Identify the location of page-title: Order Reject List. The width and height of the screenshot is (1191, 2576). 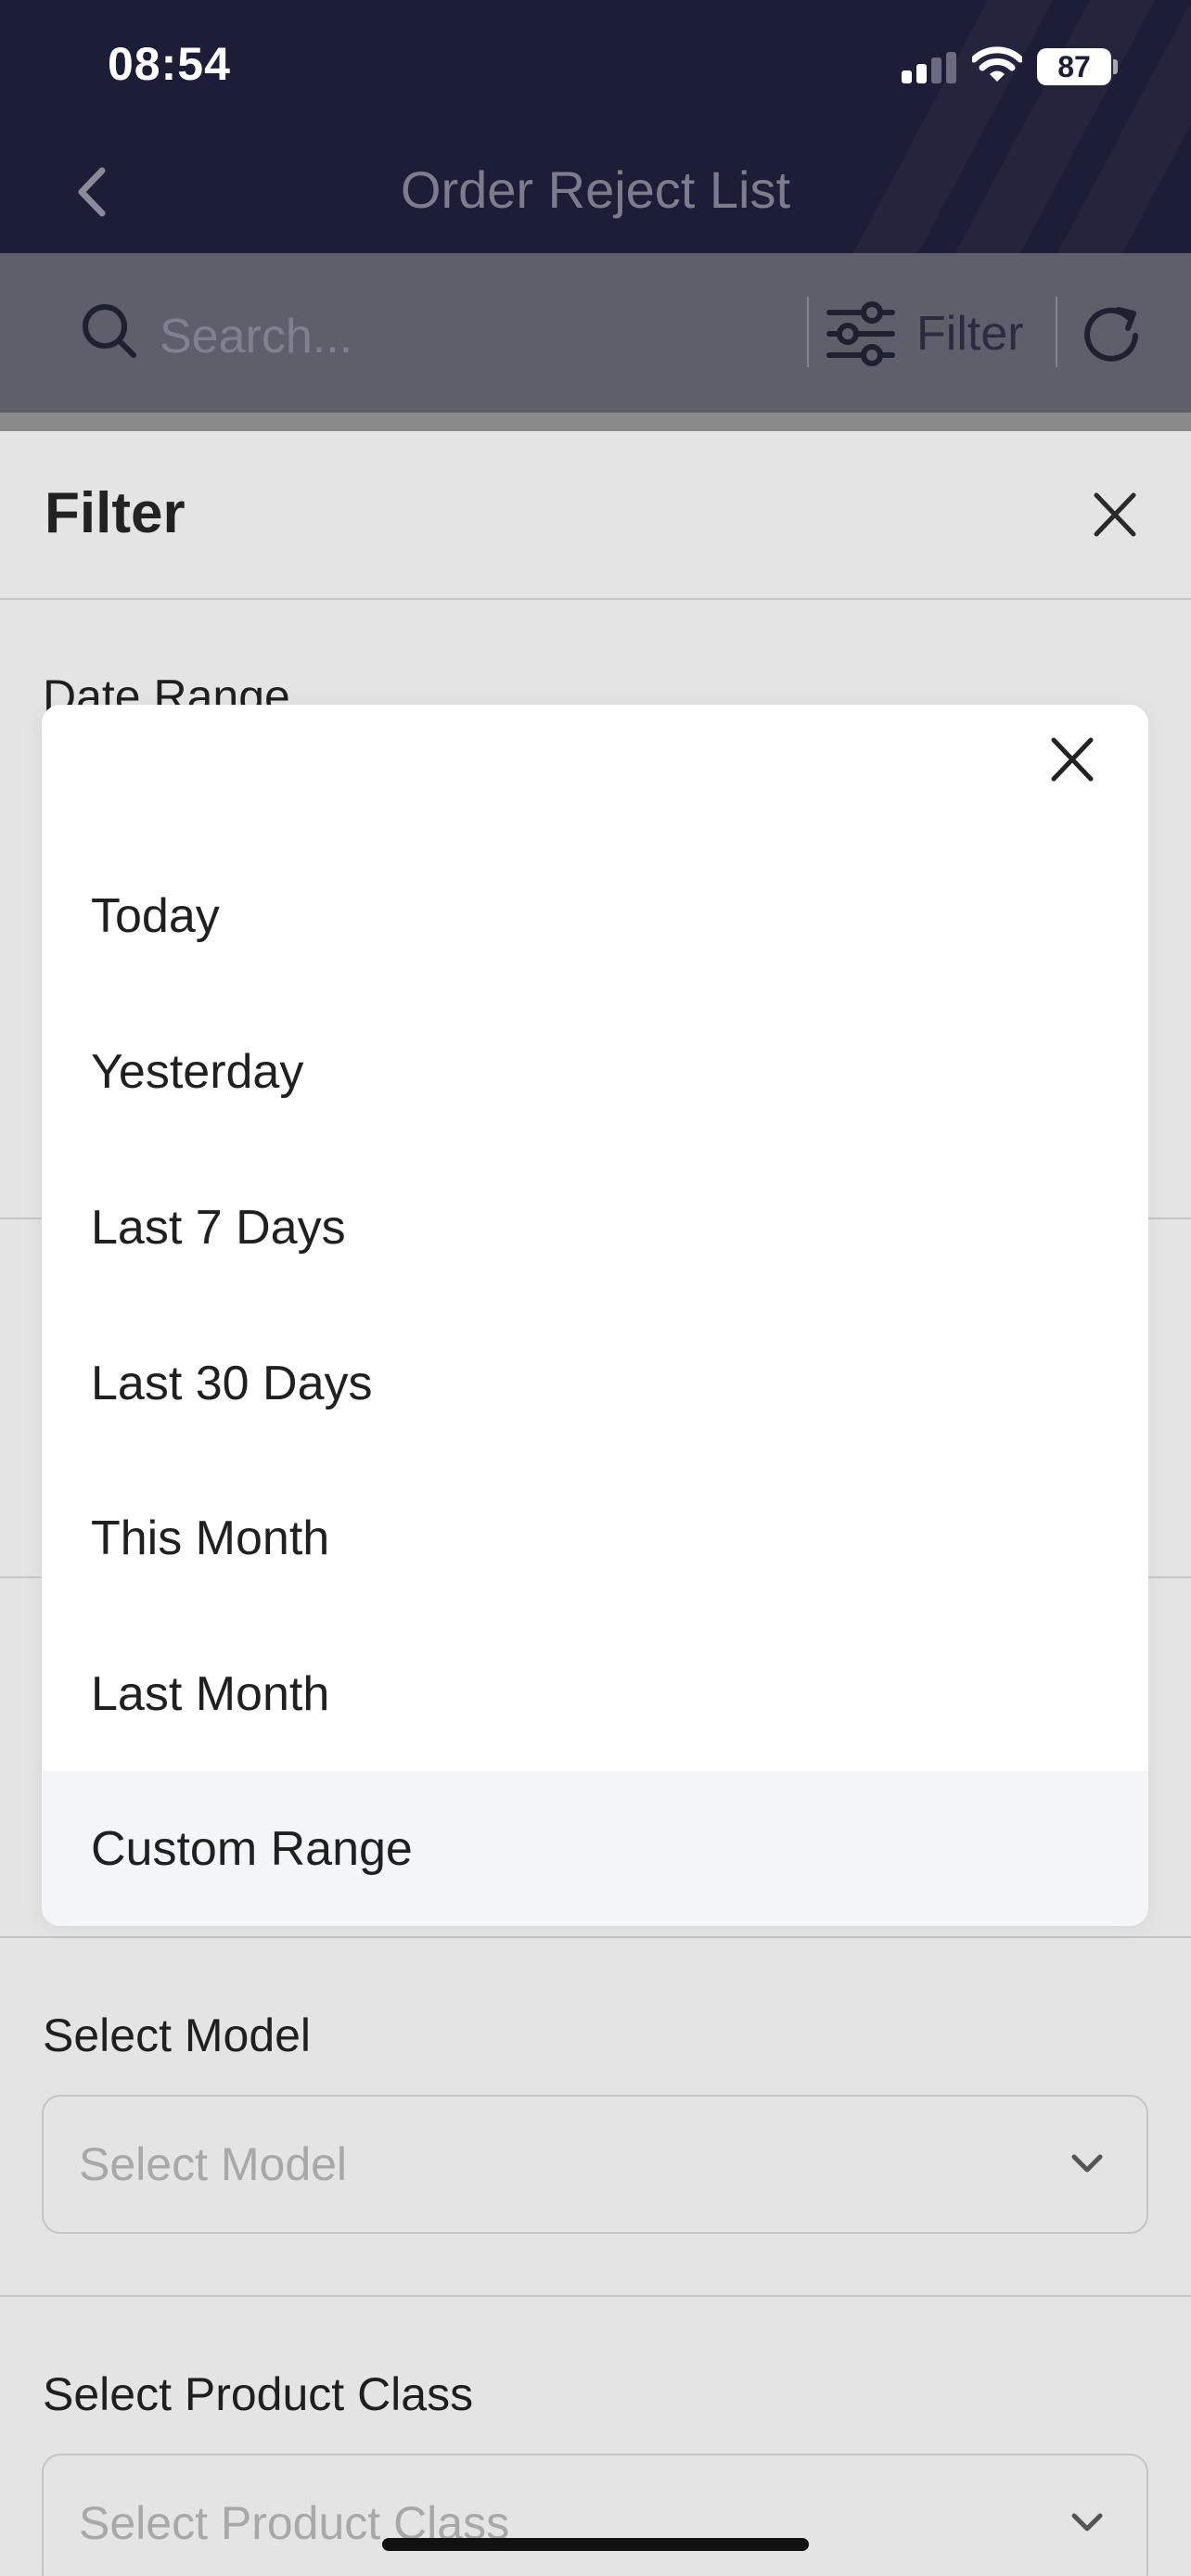
(595, 190).